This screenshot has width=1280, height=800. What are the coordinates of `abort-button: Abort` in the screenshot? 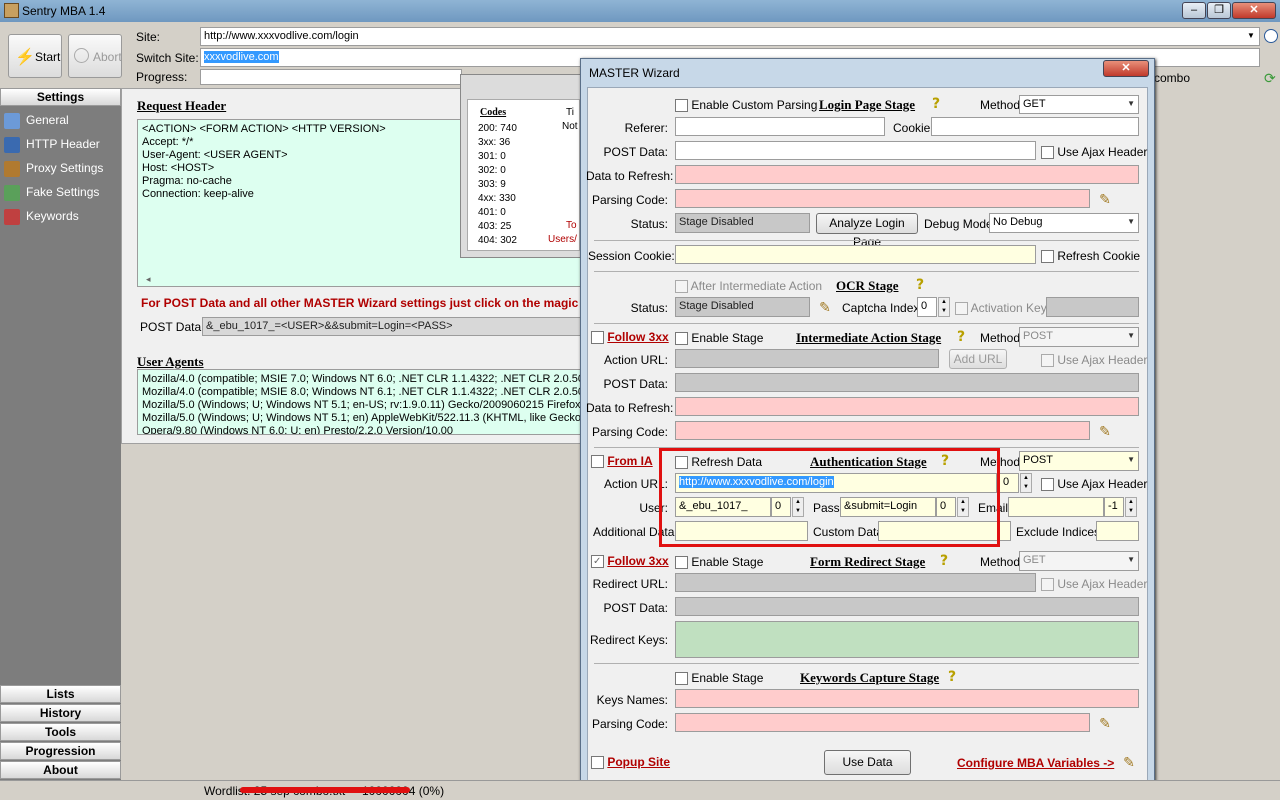 It's located at (95, 56).